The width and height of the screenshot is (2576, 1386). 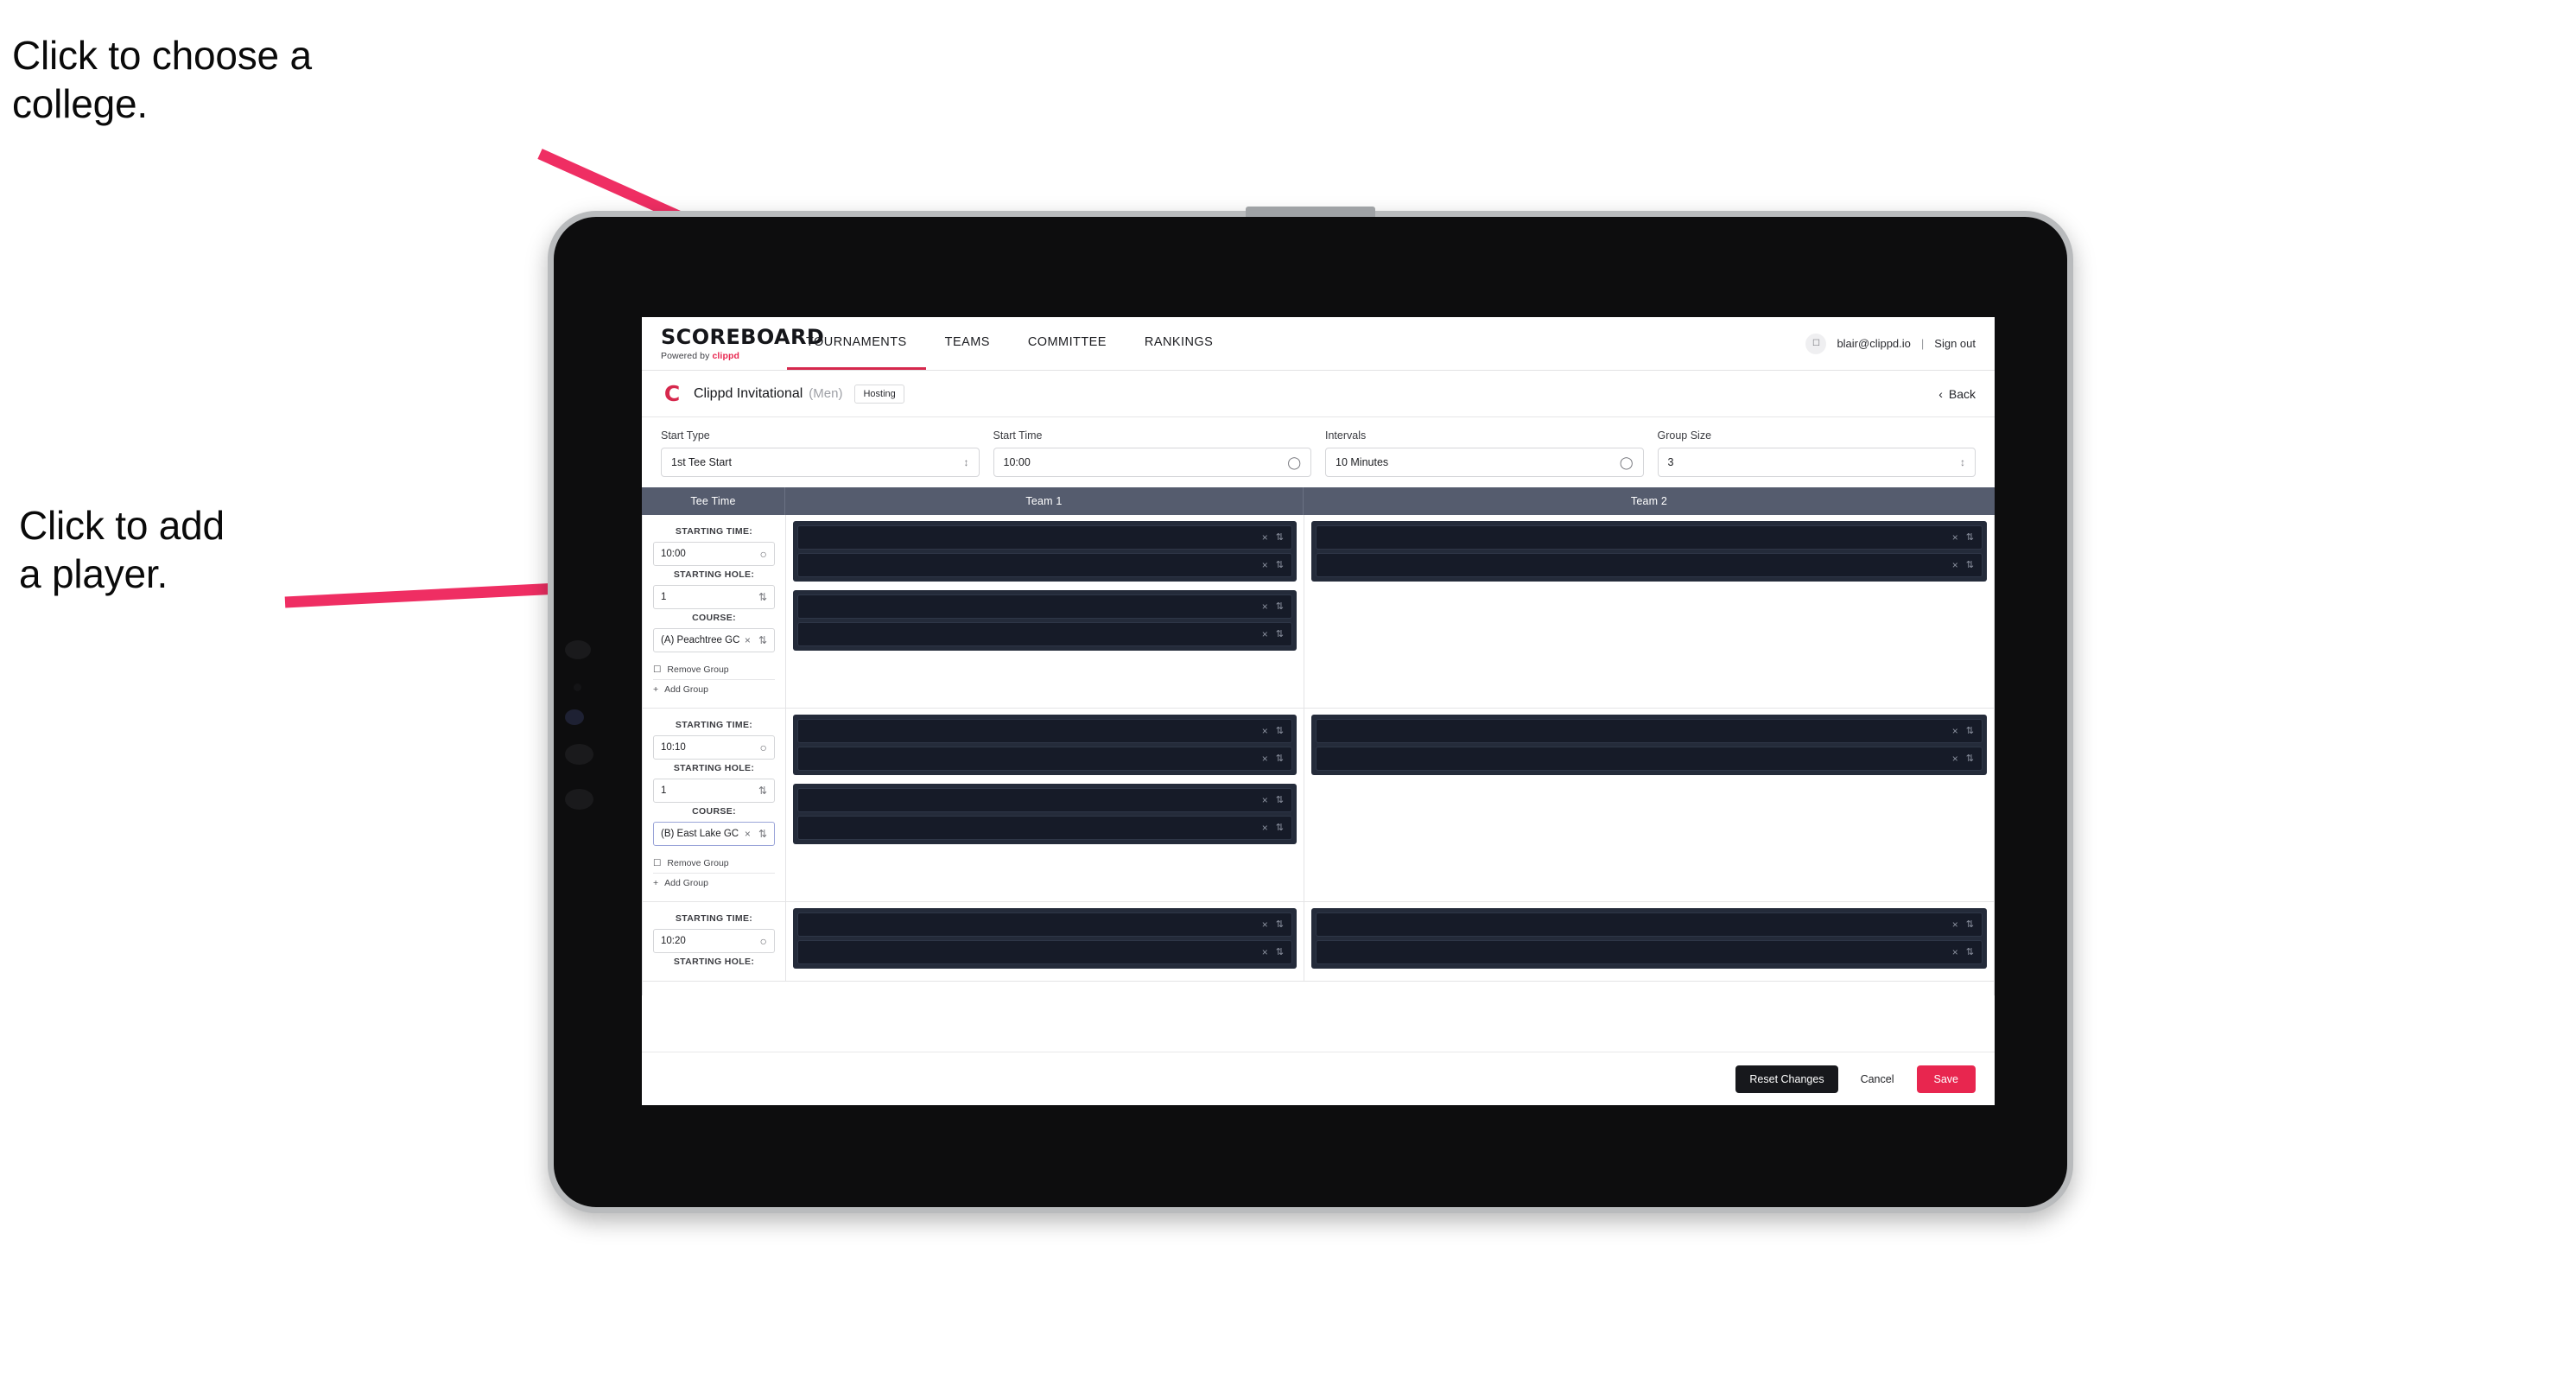 What do you see at coordinates (714, 747) in the screenshot?
I see `starting-time-input: 10:10 ○` at bounding box center [714, 747].